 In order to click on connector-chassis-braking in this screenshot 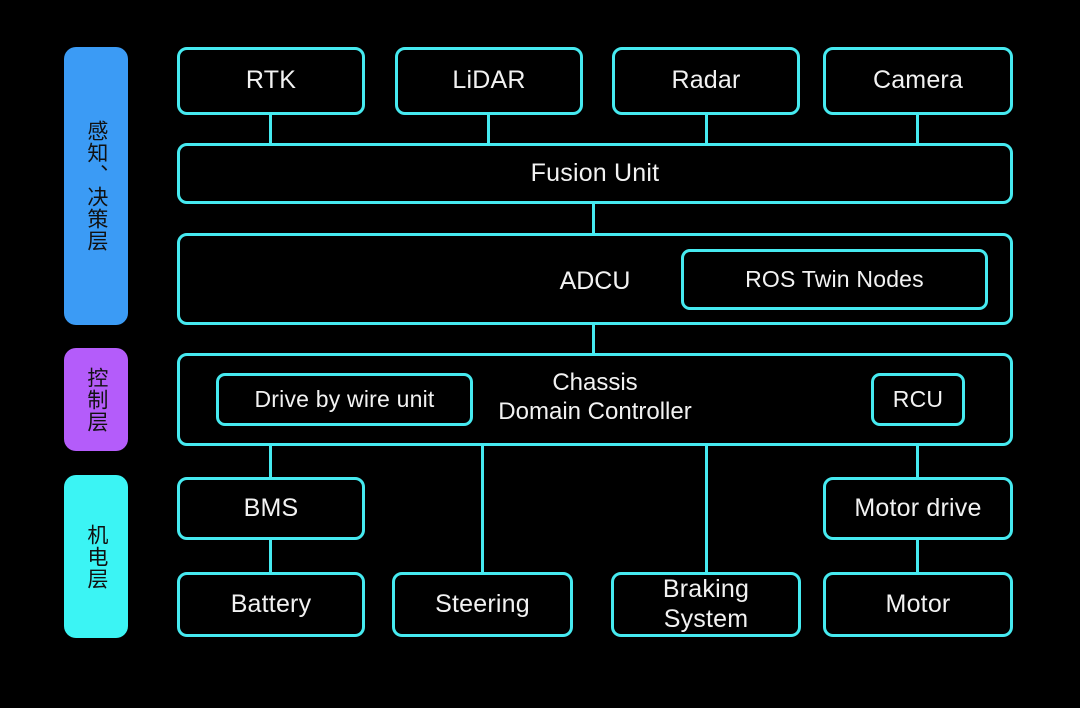, I will do `click(706, 508)`.